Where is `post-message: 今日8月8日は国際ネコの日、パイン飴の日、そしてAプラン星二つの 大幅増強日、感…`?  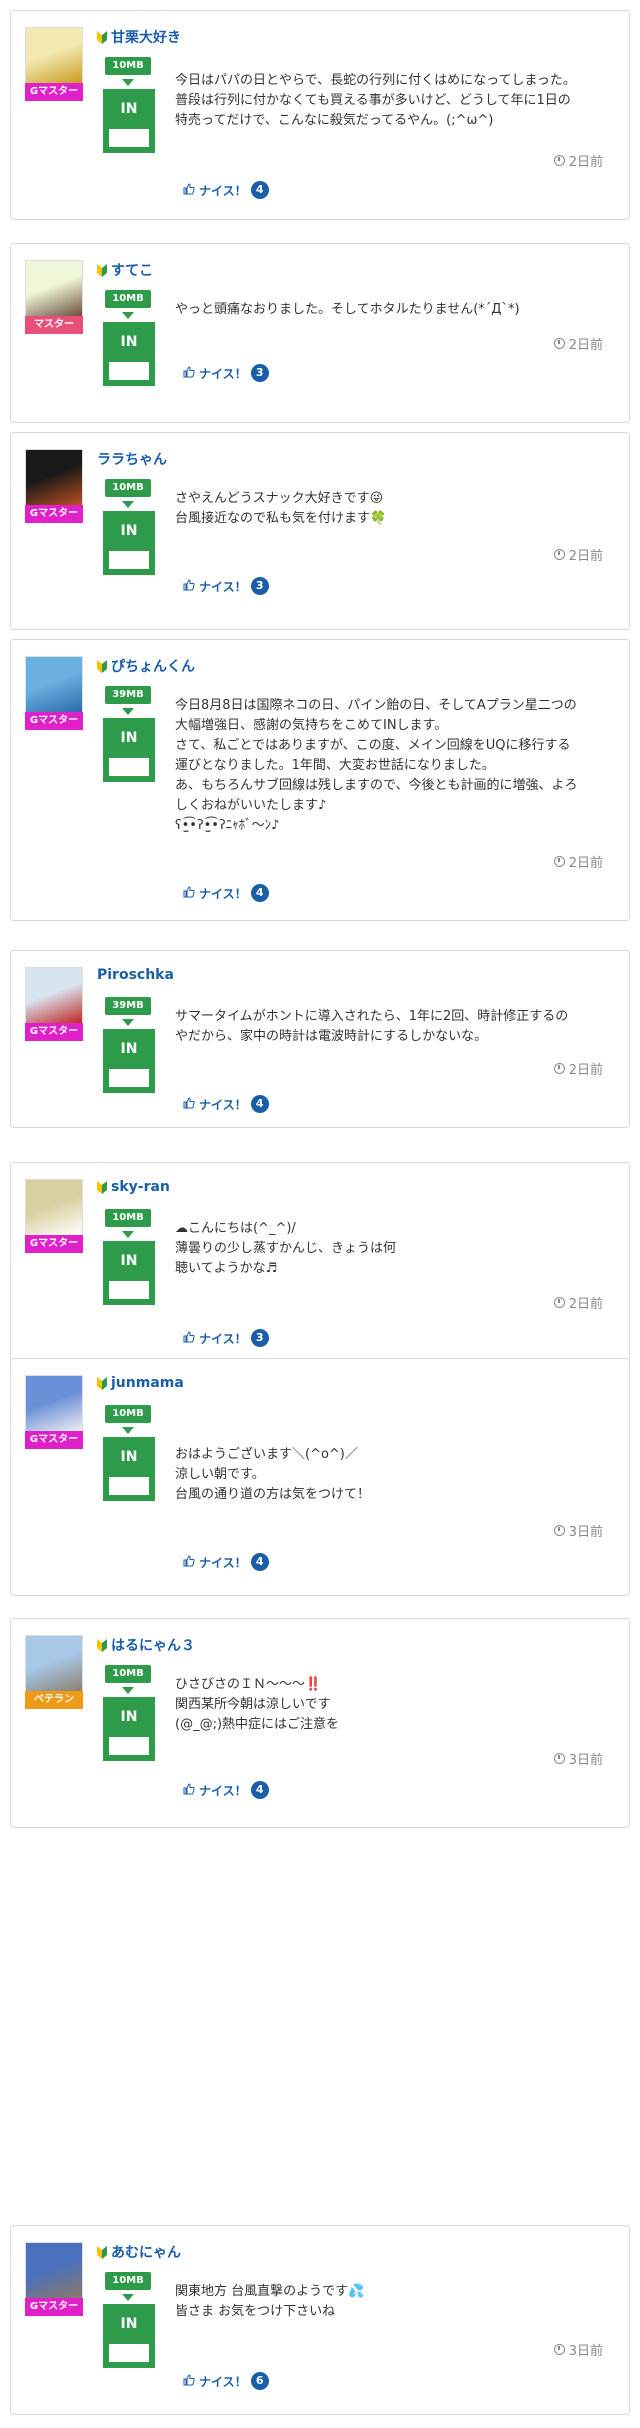 post-message: 今日8月8日は国際ネコの日、パイン飴の日、そしてAプラン星二つの 大幅増強日、感… is located at coordinates (376, 765).